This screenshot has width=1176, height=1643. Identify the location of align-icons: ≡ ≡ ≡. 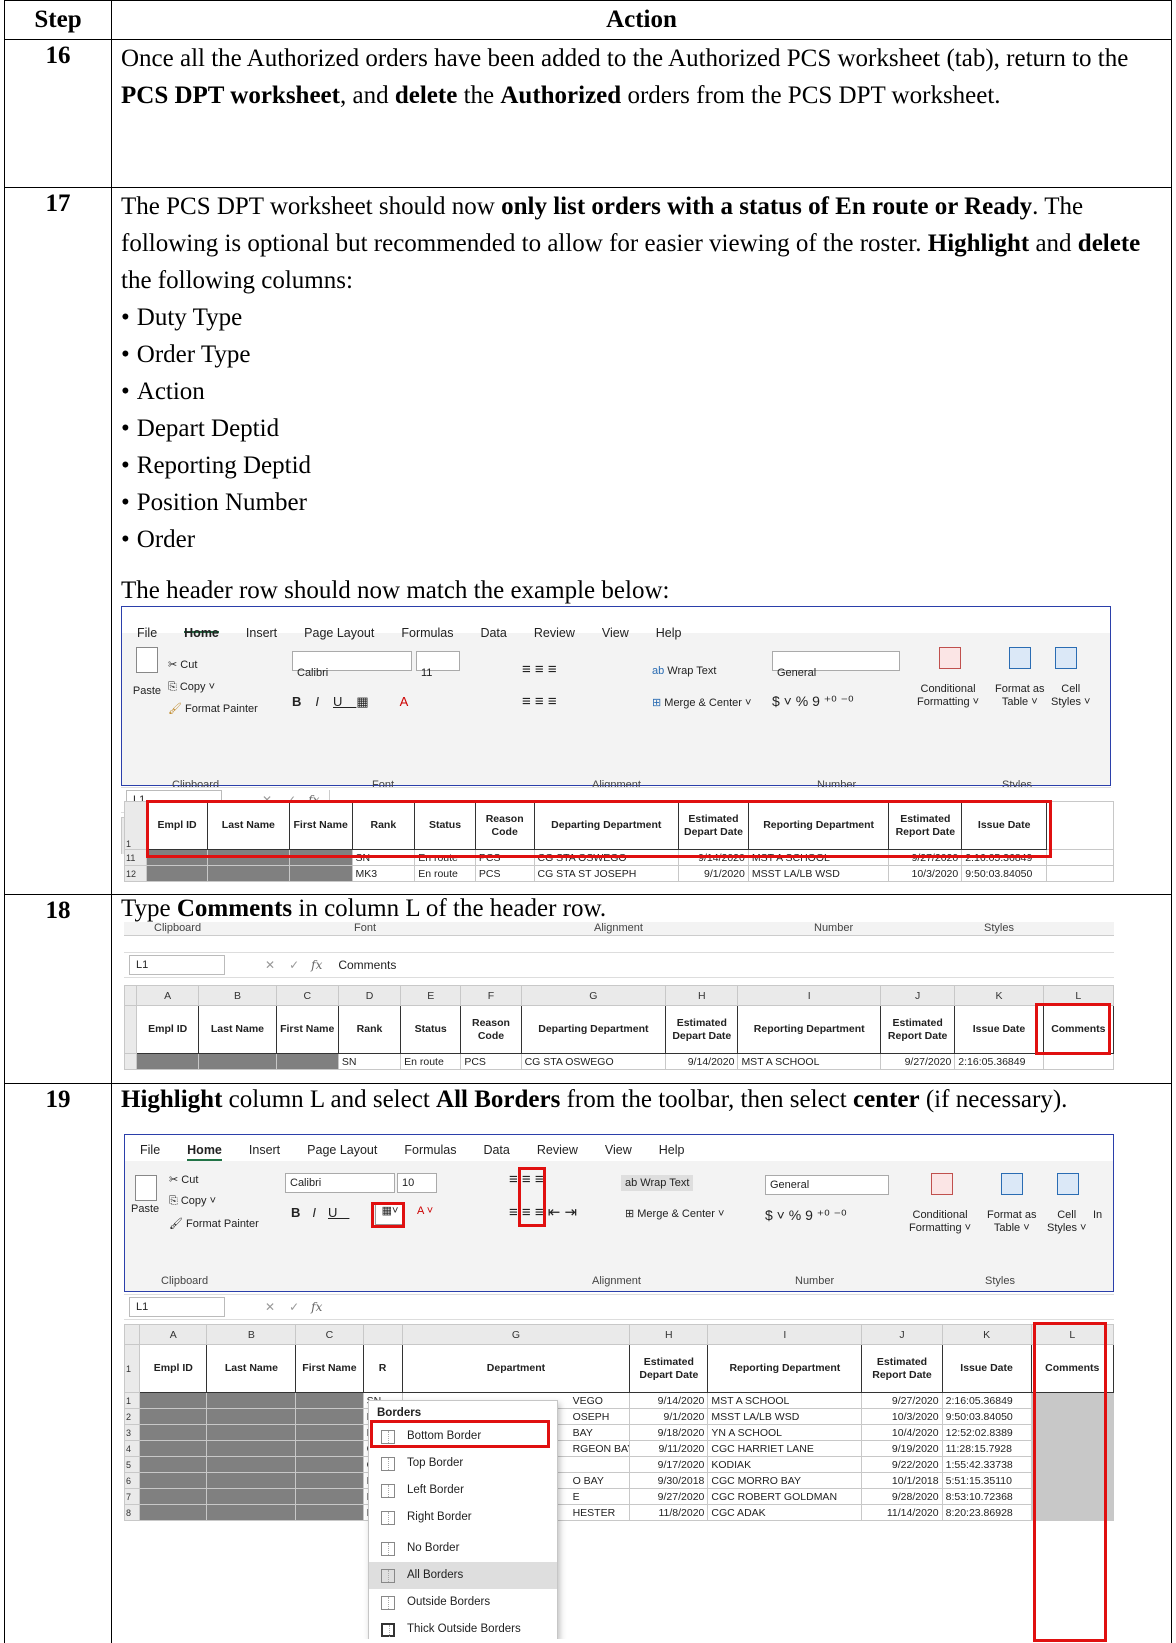
(526, 1179).